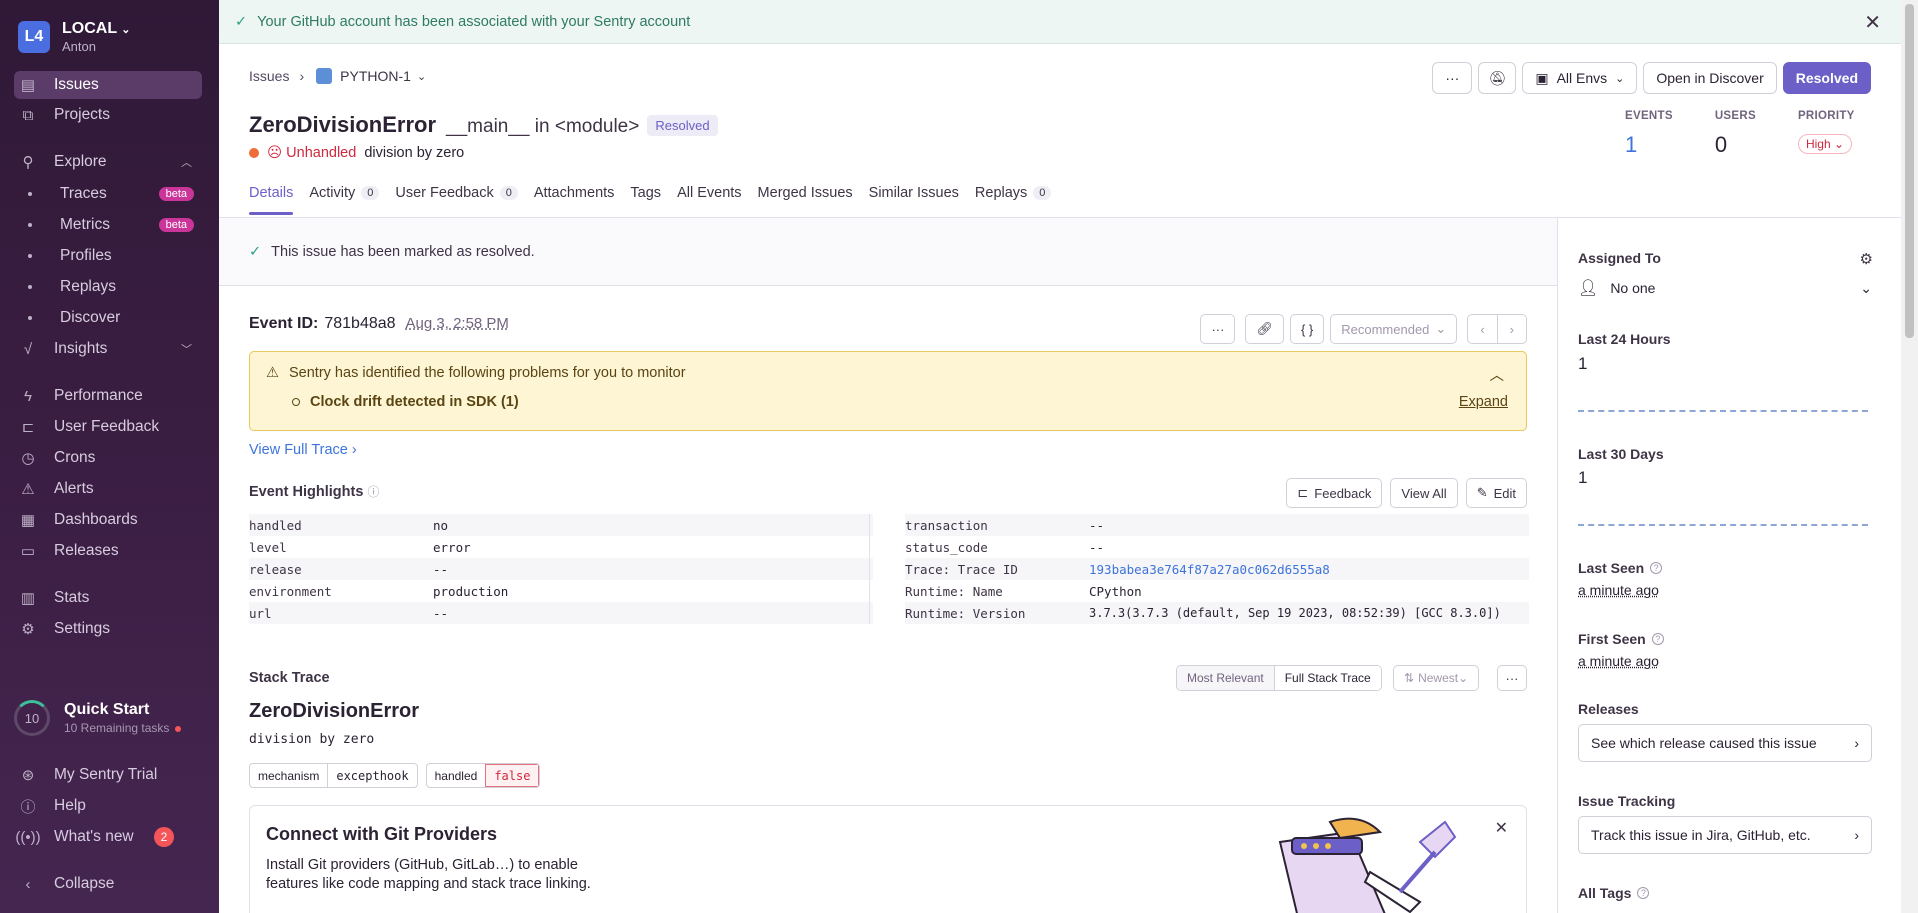 This screenshot has height=913, width=1918. What do you see at coordinates (28, 162) in the screenshot?
I see `search-icon: ⚲` at bounding box center [28, 162].